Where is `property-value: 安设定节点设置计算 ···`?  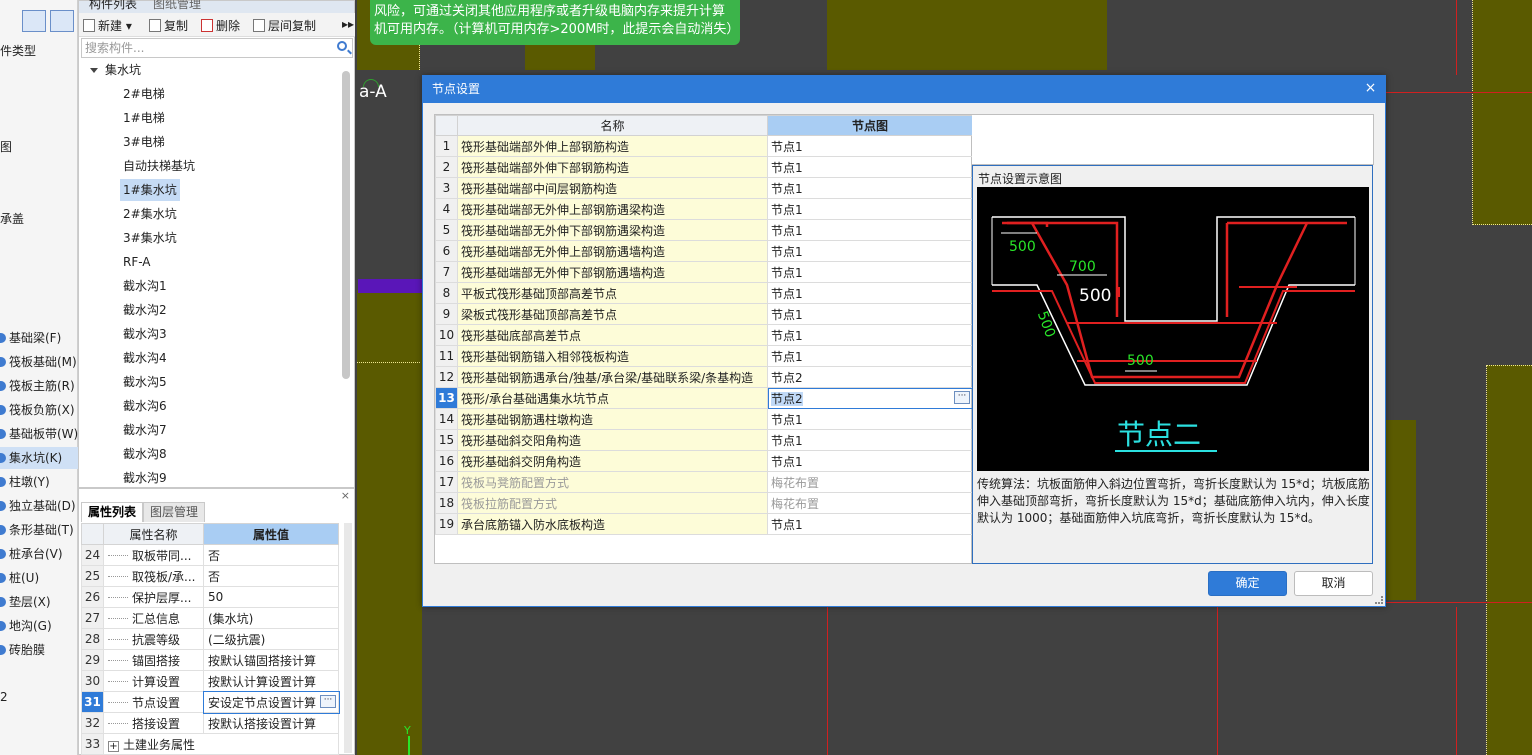
property-value: 安设定节点设置计算 ··· is located at coordinates (271, 702).